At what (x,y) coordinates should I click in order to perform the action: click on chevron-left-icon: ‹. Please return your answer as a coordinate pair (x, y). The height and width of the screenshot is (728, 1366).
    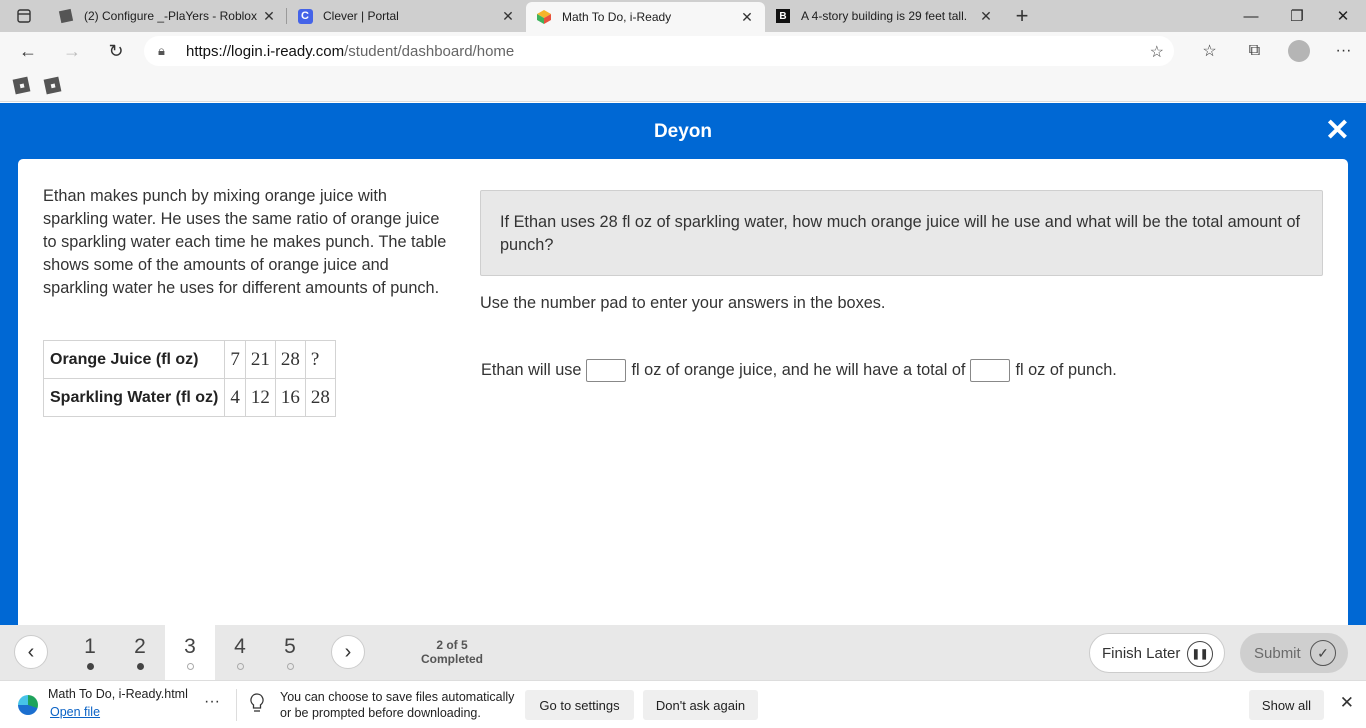
    Looking at the image, I should click on (31, 651).